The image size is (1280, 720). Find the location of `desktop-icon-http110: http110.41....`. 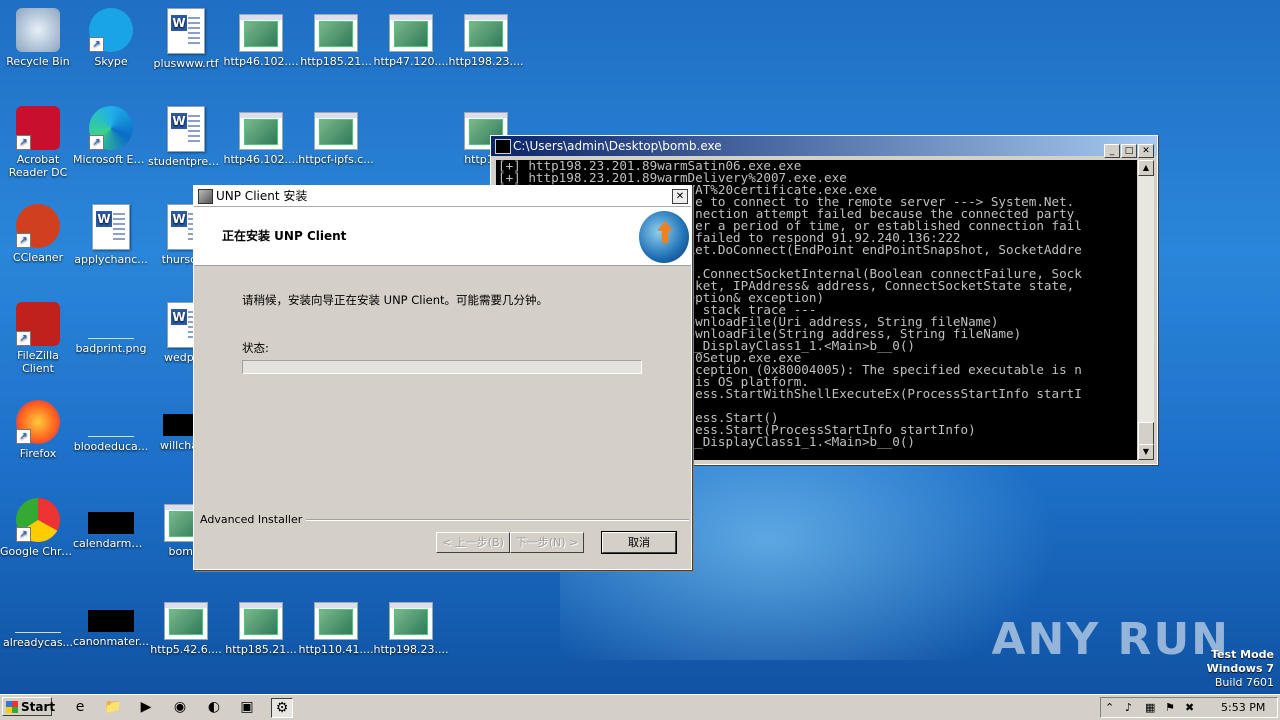

desktop-icon-http110: http110.41.... is located at coordinates (336, 626).